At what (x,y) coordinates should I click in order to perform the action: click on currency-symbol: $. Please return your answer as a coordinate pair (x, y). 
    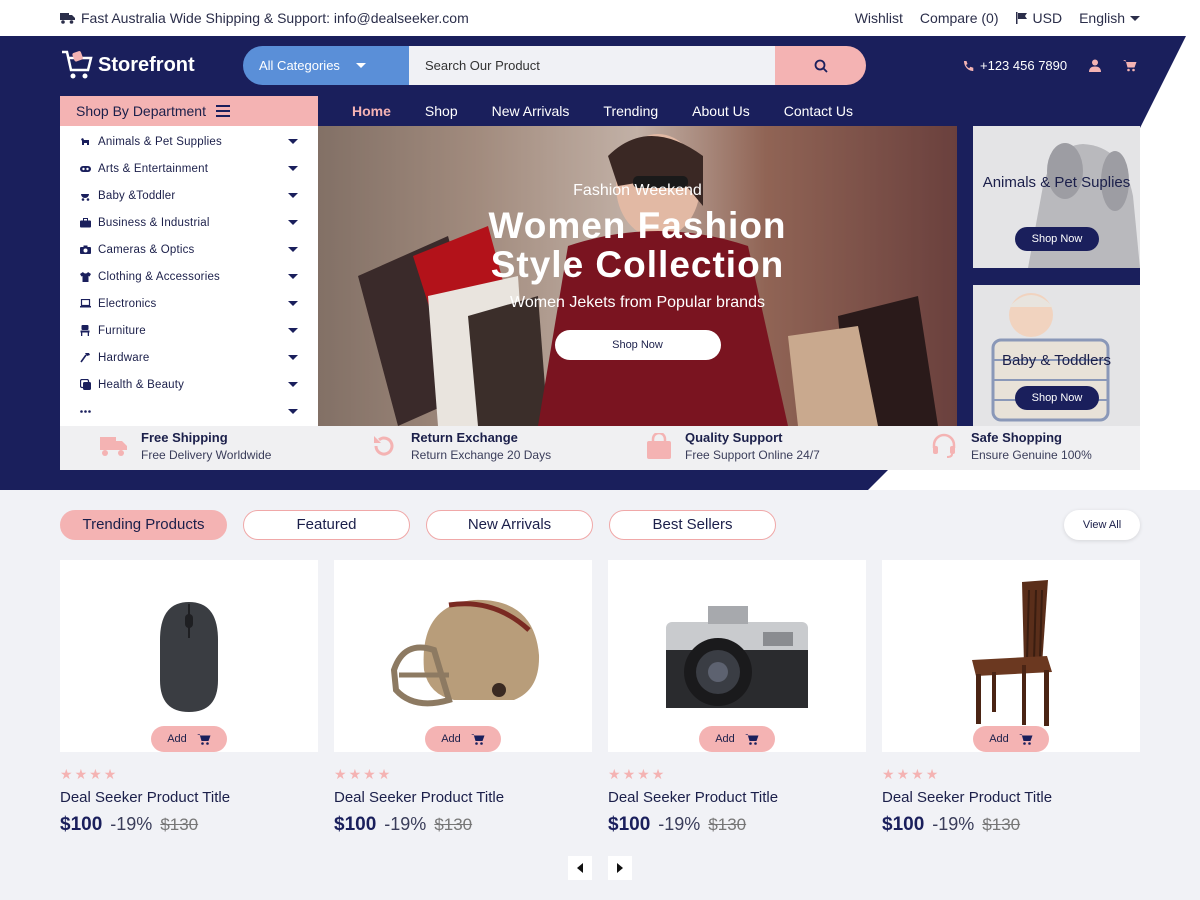
    Looking at the image, I should click on (613, 824).